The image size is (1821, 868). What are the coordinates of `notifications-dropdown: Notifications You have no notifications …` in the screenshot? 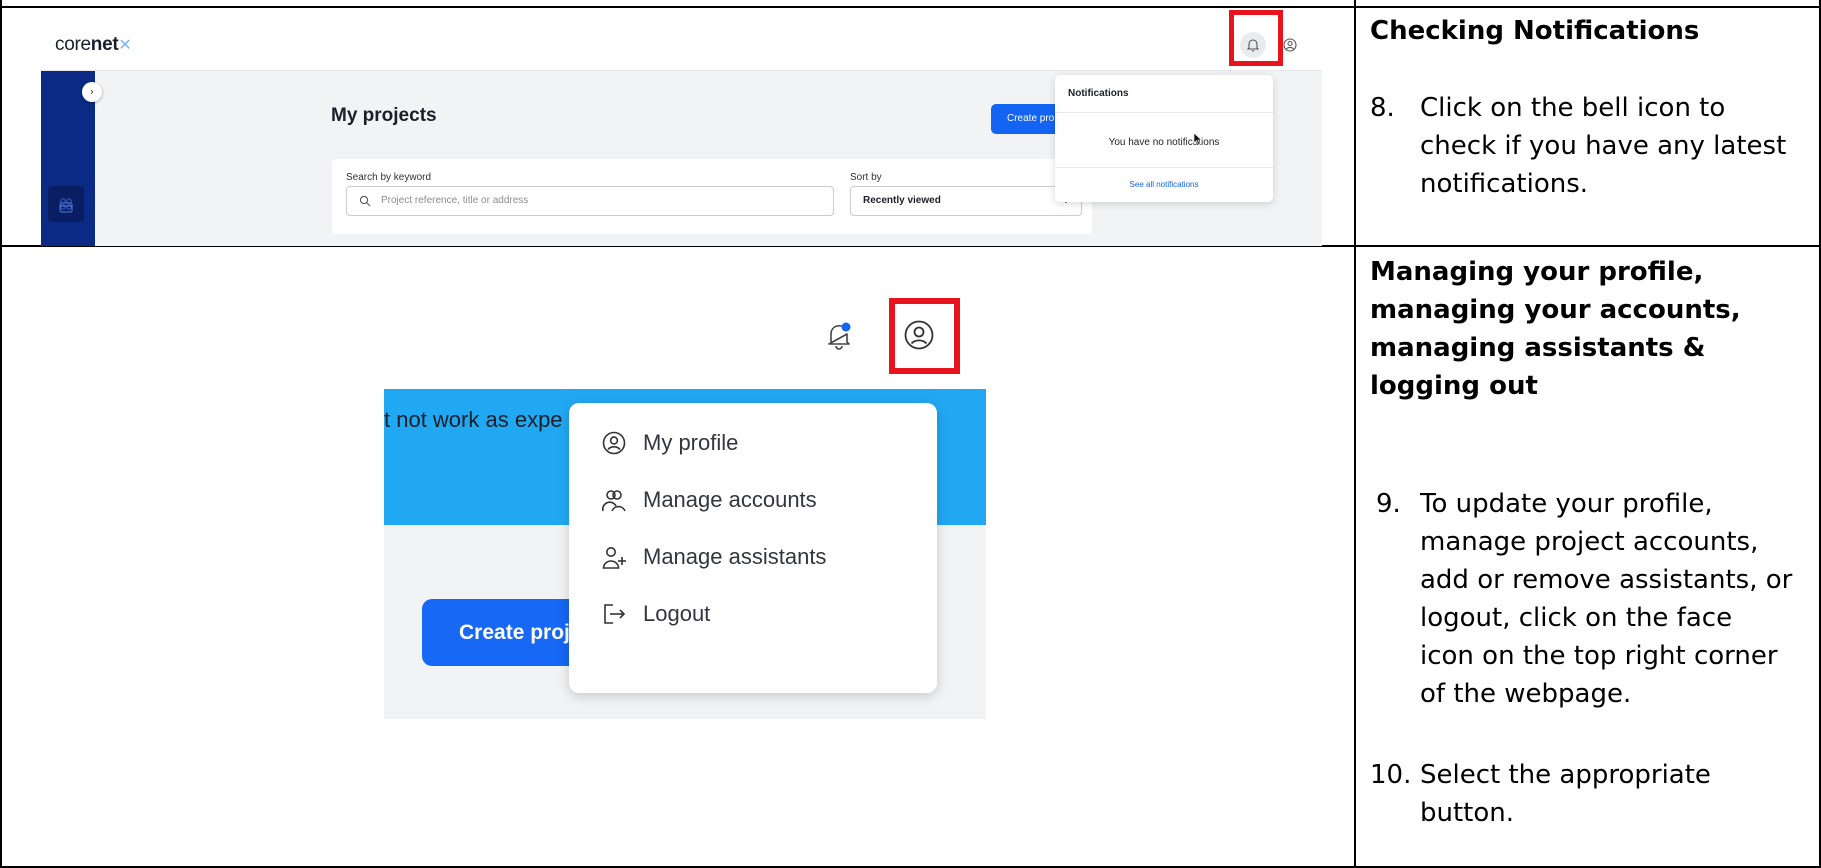 It's located at (1164, 138).